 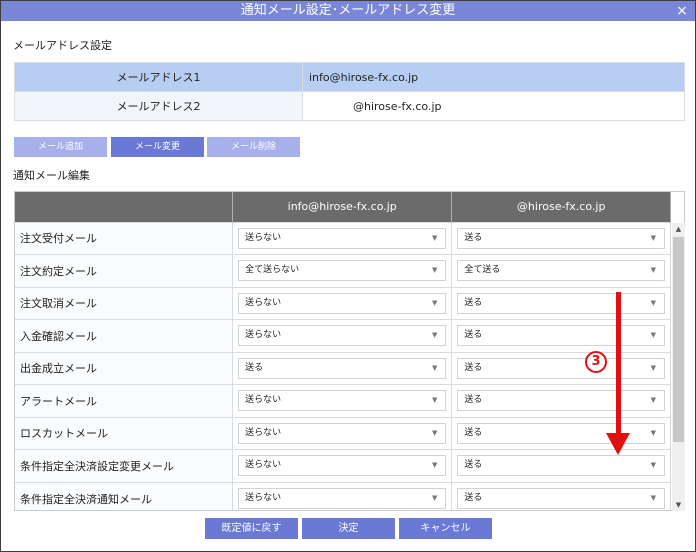 I want to click on address-row: メールアドレス1 info@hirose-fx.co.jp, so click(x=349, y=77).